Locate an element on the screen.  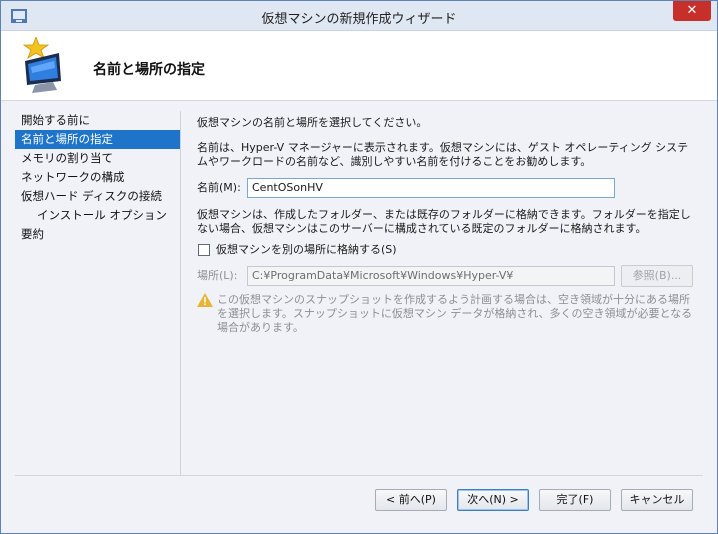
back-button: < 前へ(P) is located at coordinates (411, 500).